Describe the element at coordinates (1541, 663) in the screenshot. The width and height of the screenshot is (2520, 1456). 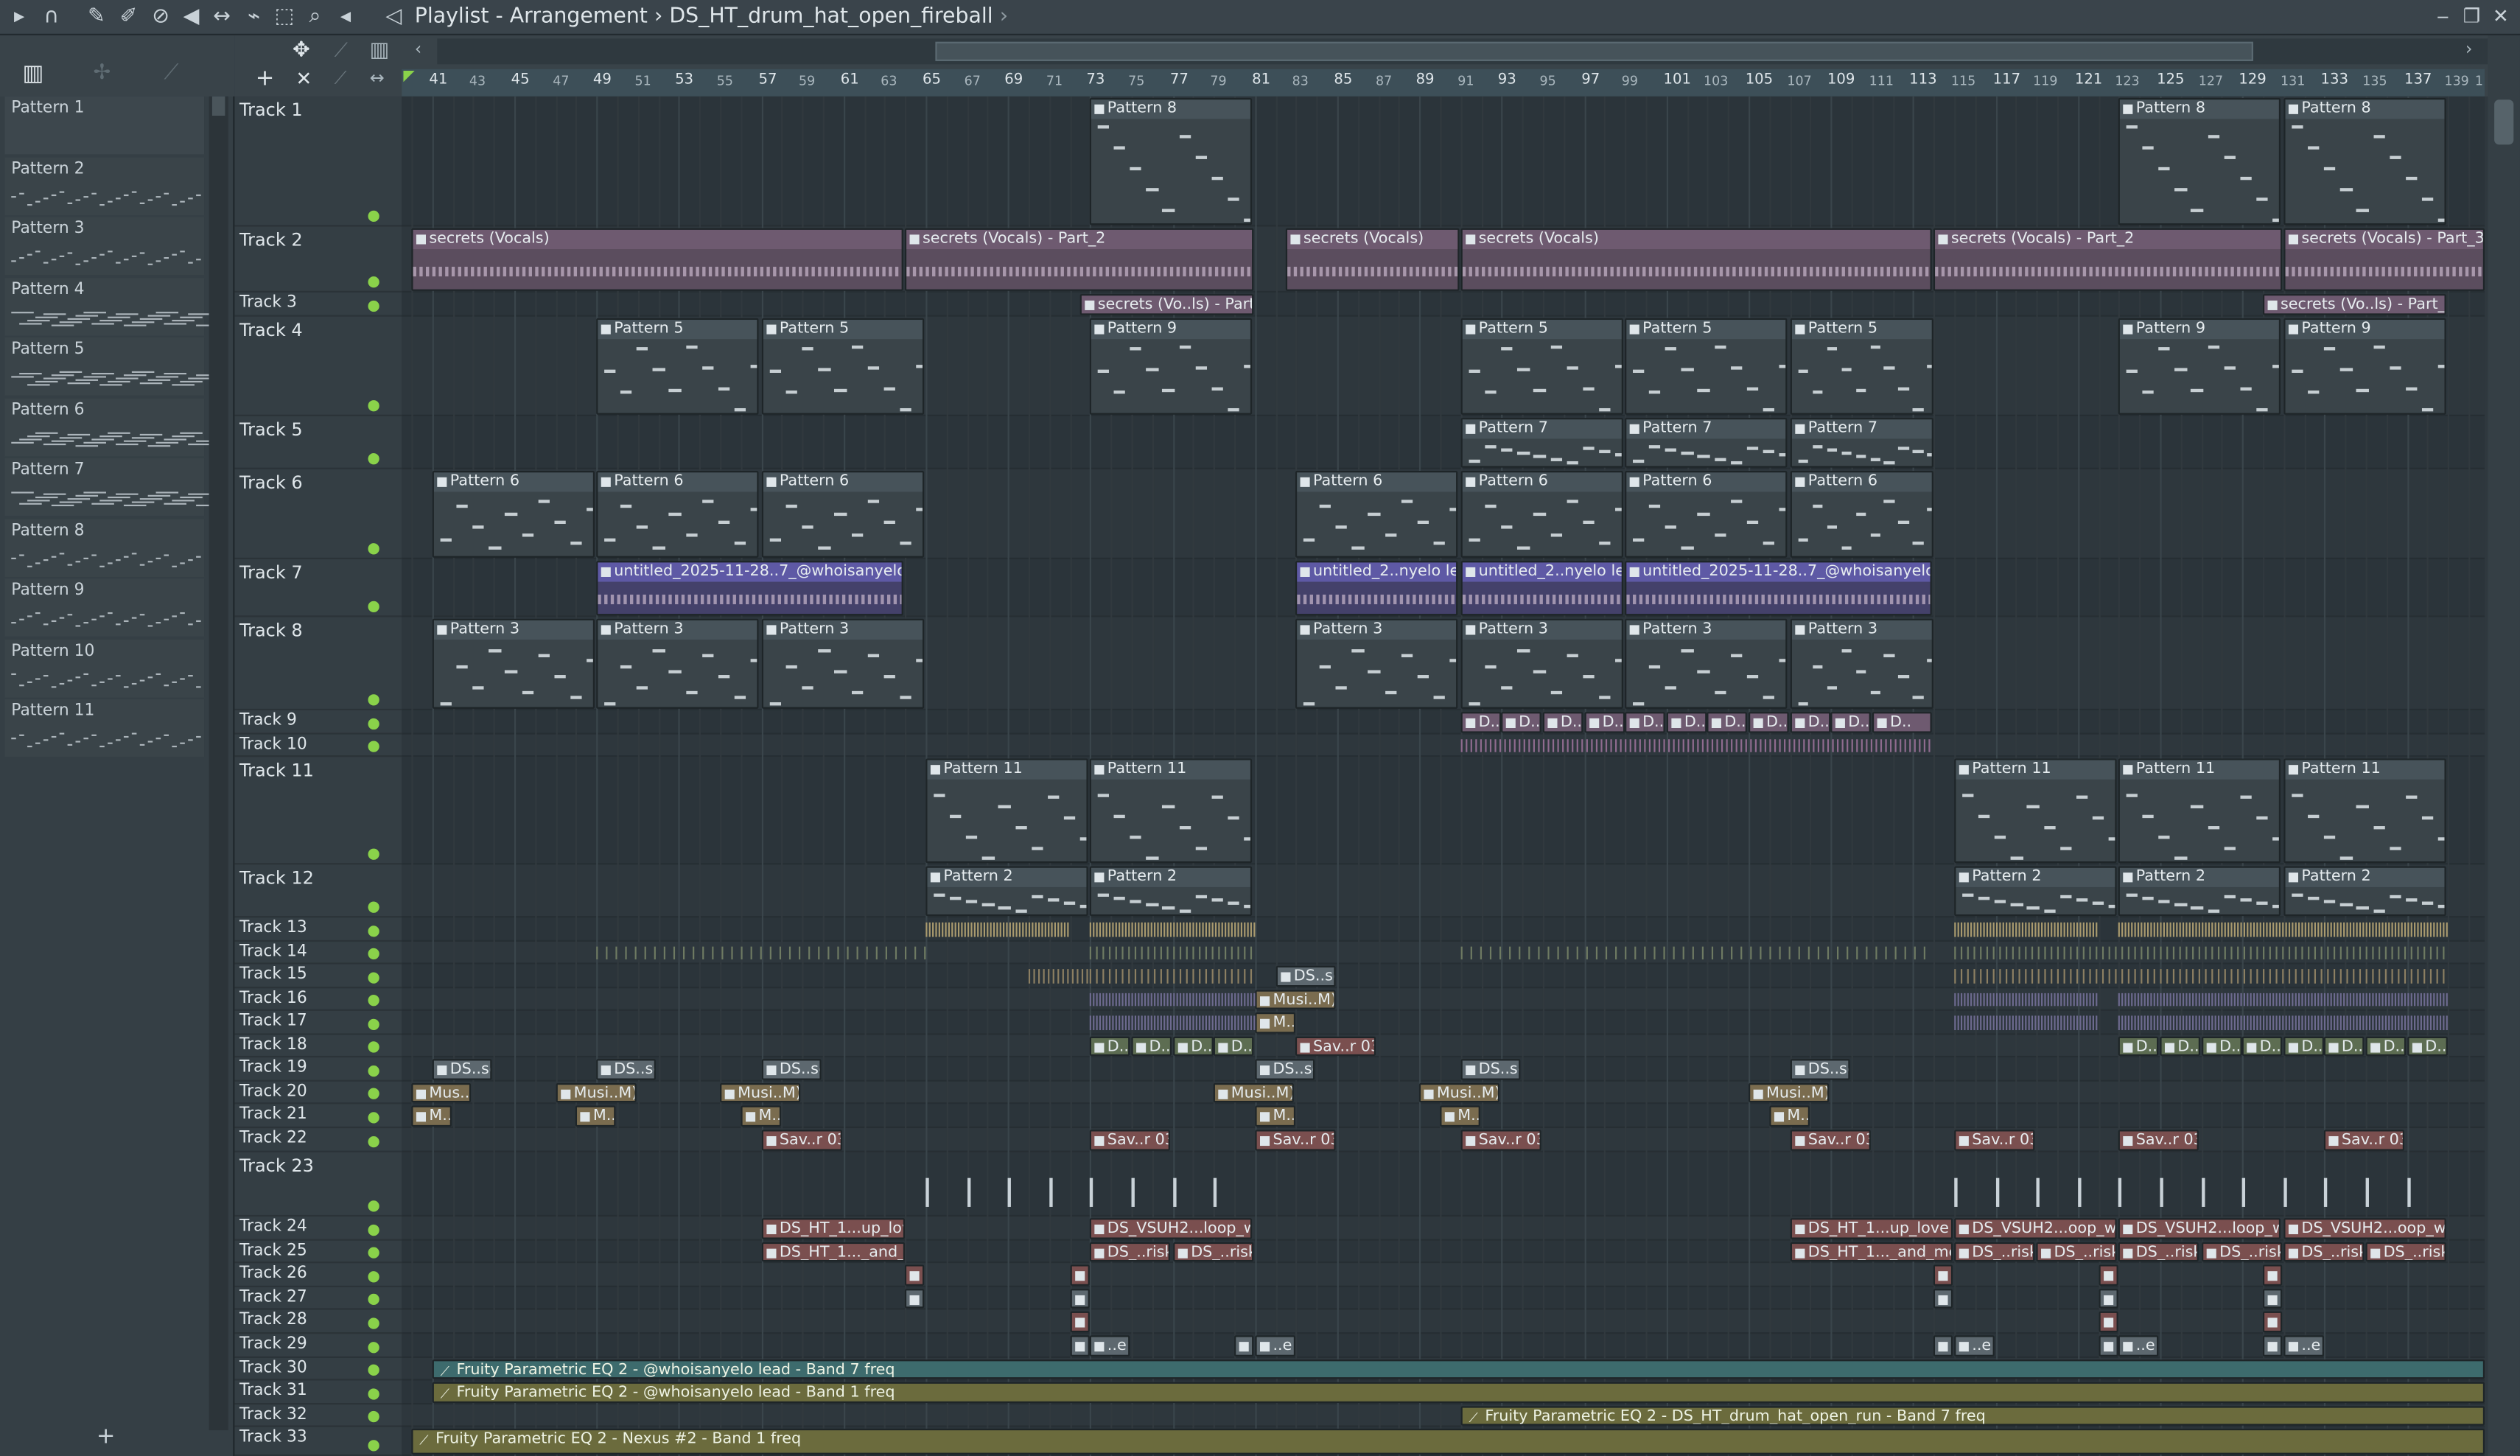
I see `pattern-clip: Pattern 3` at that location.